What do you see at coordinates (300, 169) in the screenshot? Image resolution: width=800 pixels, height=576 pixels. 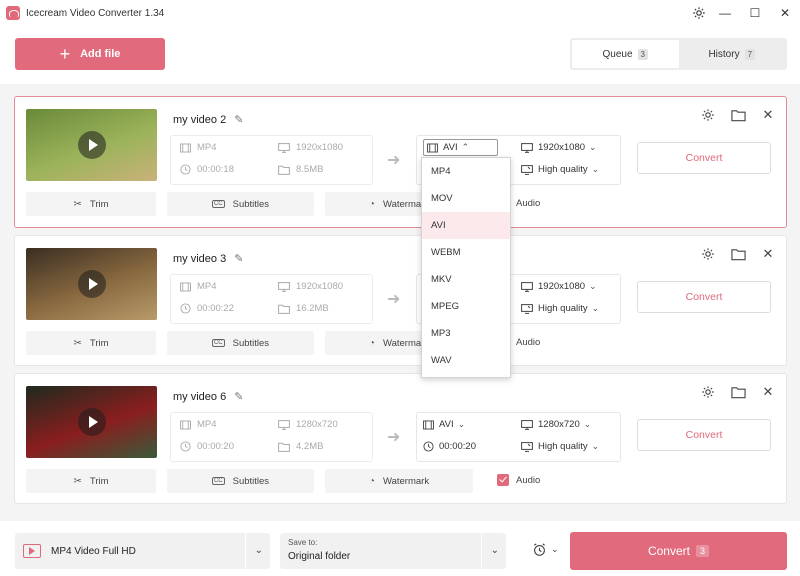 I see `source-size: 8.5MB` at bounding box center [300, 169].